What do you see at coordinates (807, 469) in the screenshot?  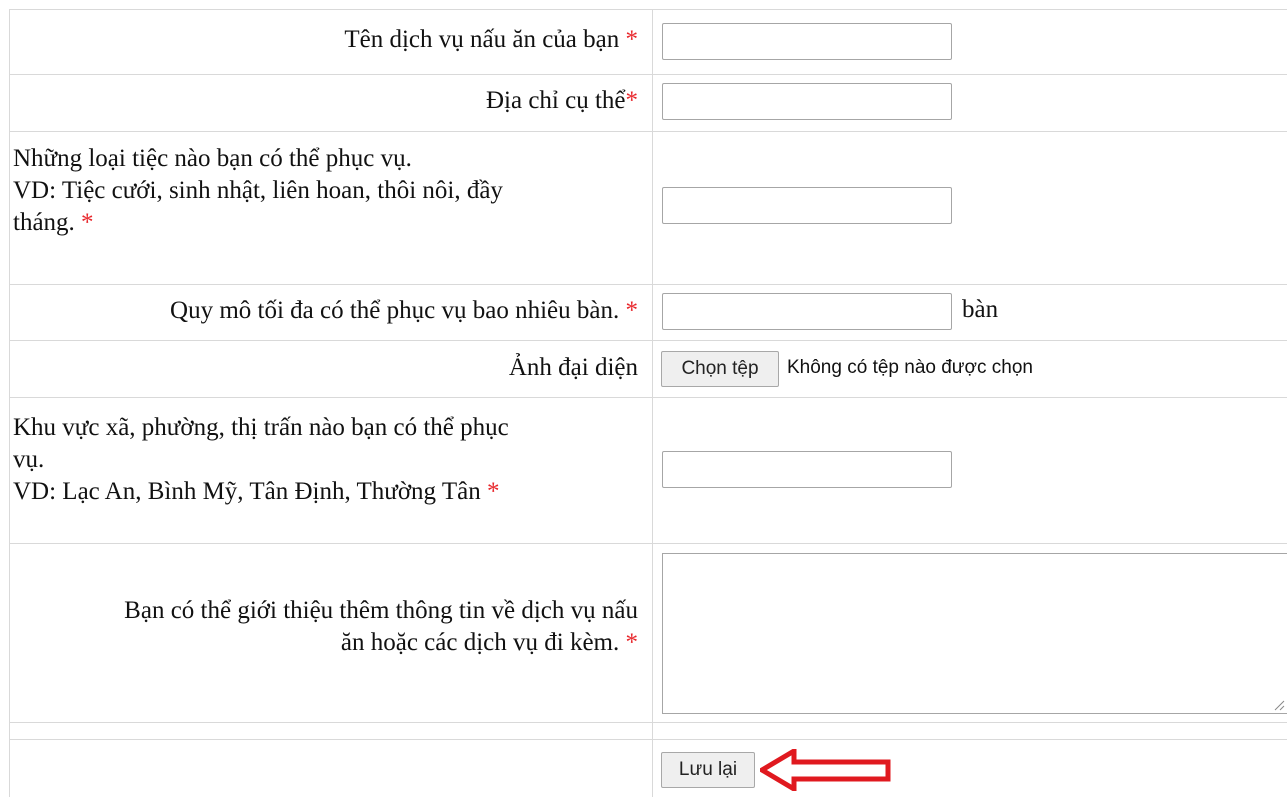 I see `areas-input` at bounding box center [807, 469].